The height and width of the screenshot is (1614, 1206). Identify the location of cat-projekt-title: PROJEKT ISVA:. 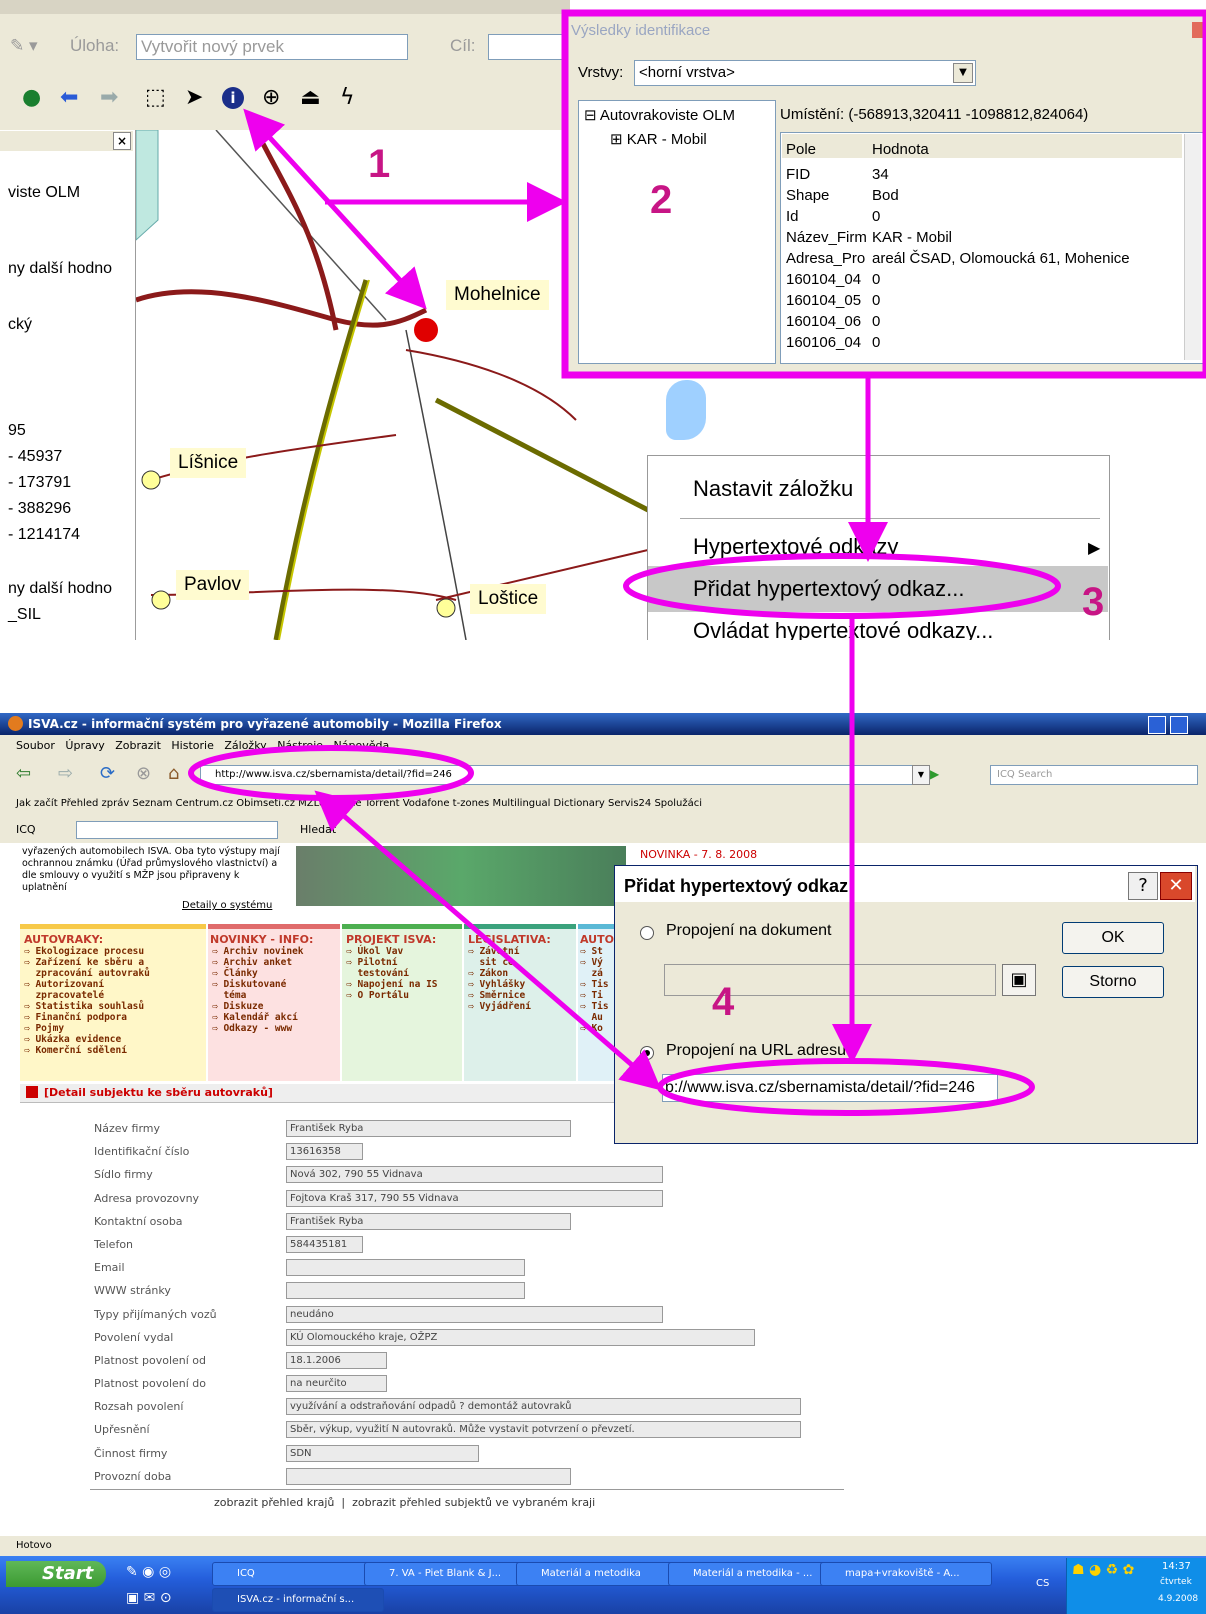
(391, 939).